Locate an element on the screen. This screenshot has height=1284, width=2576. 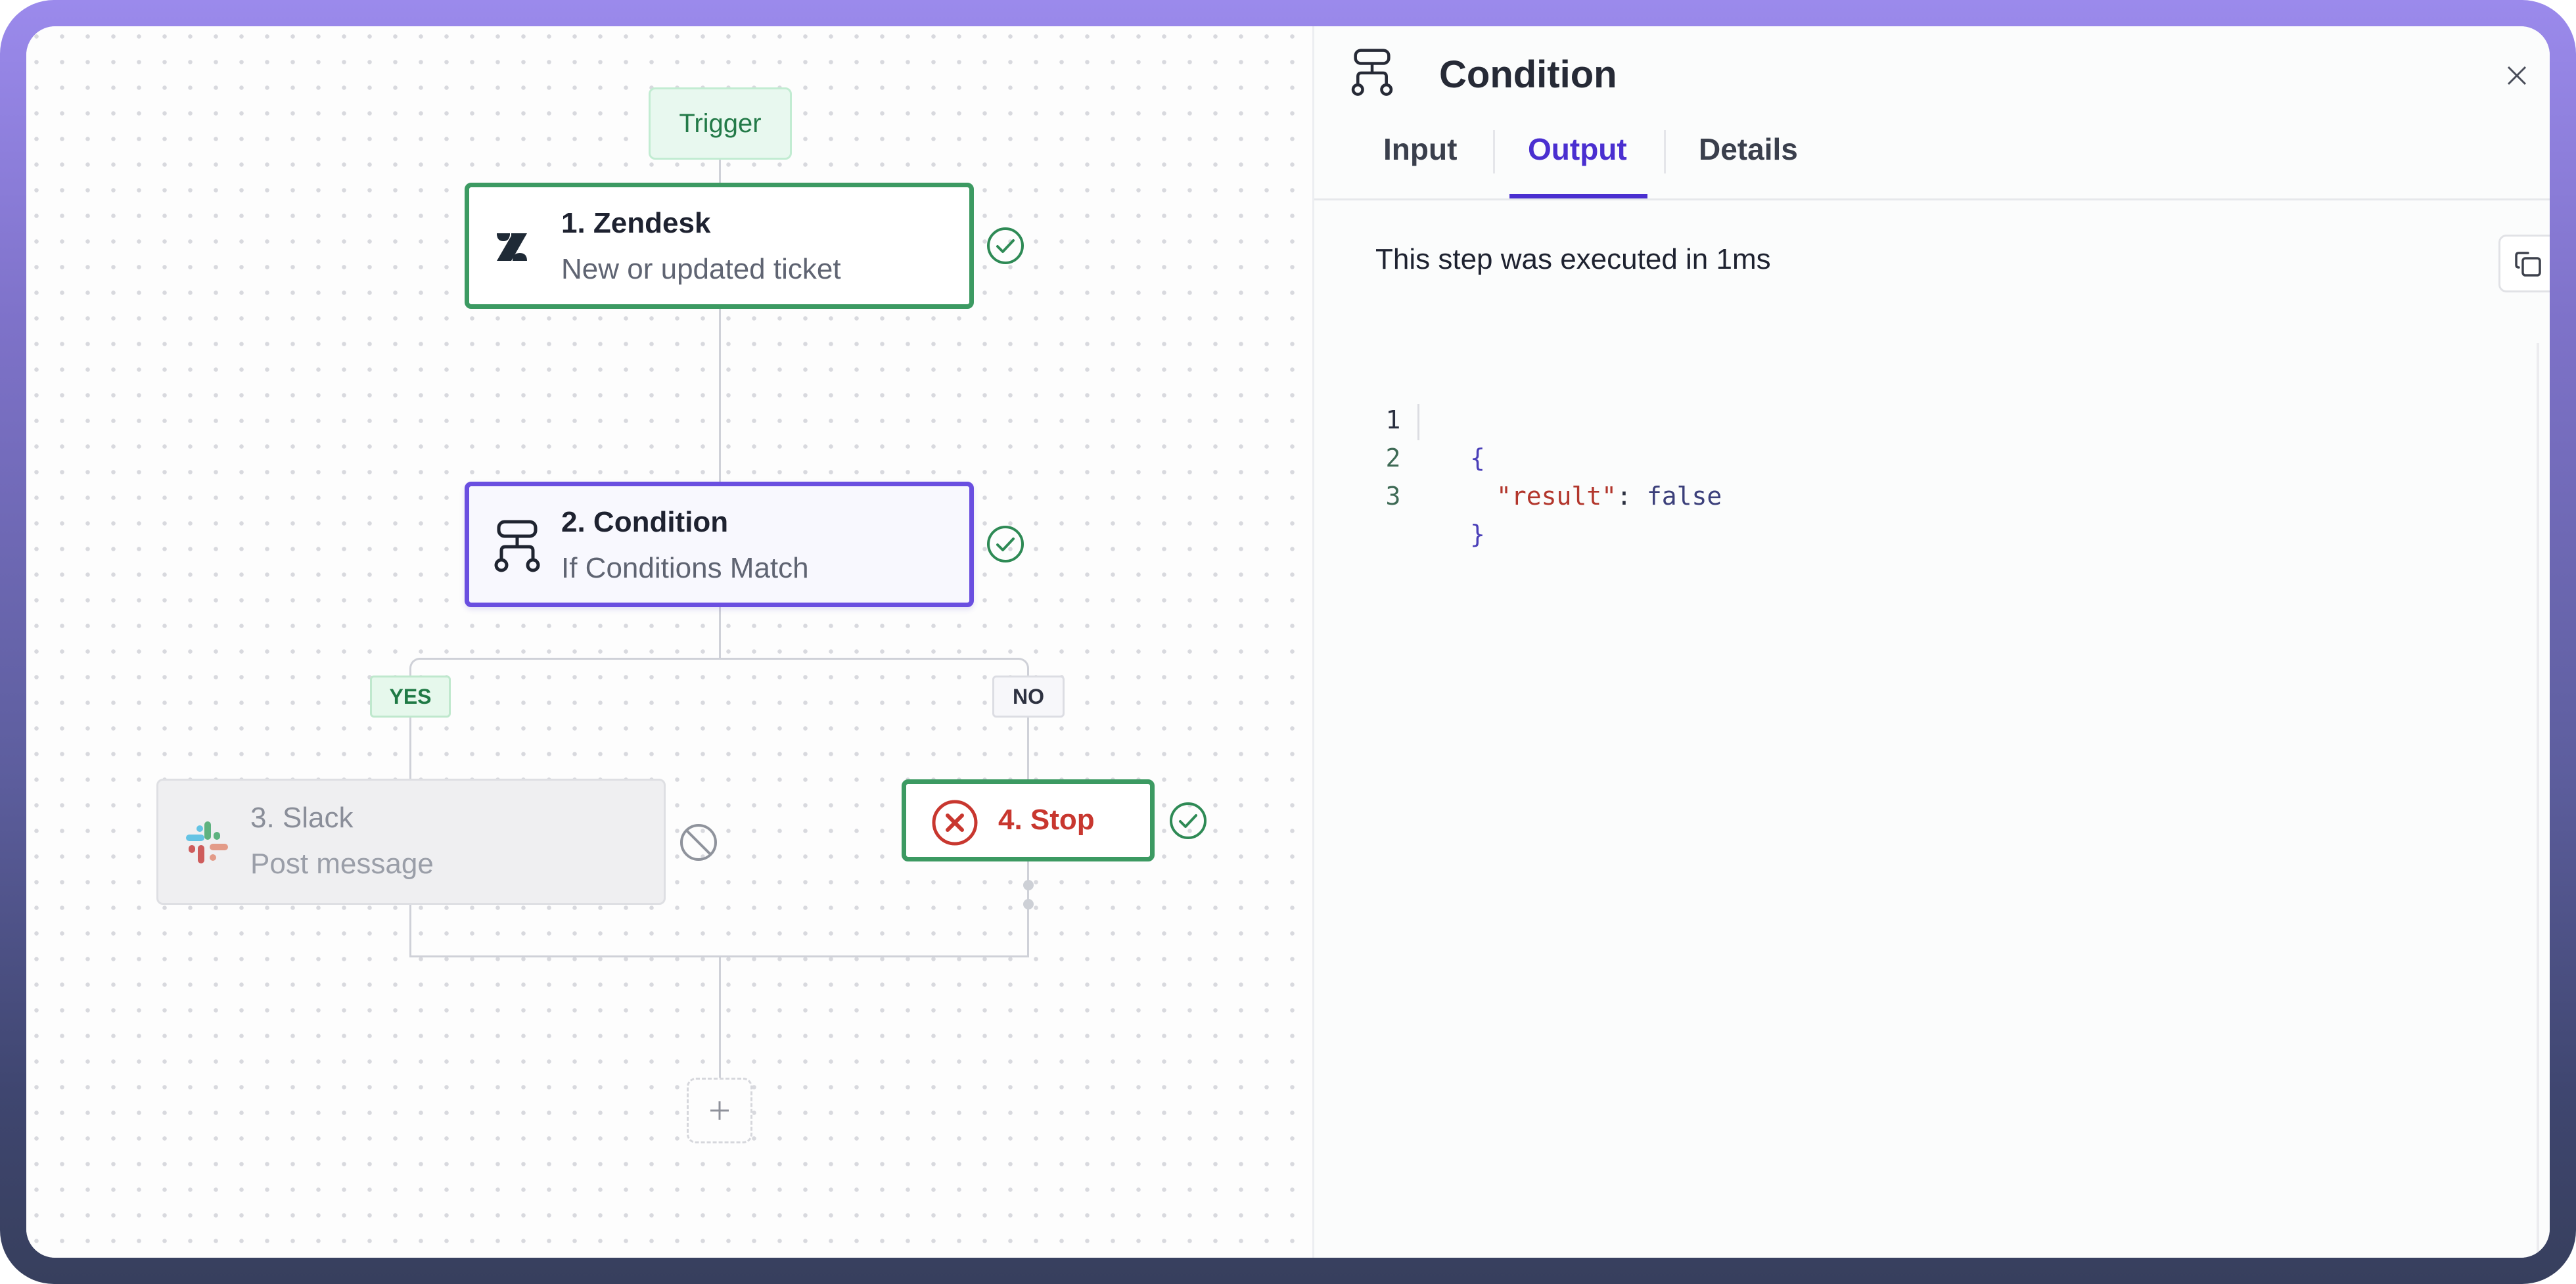
tab-input: Input is located at coordinates (1420, 149).